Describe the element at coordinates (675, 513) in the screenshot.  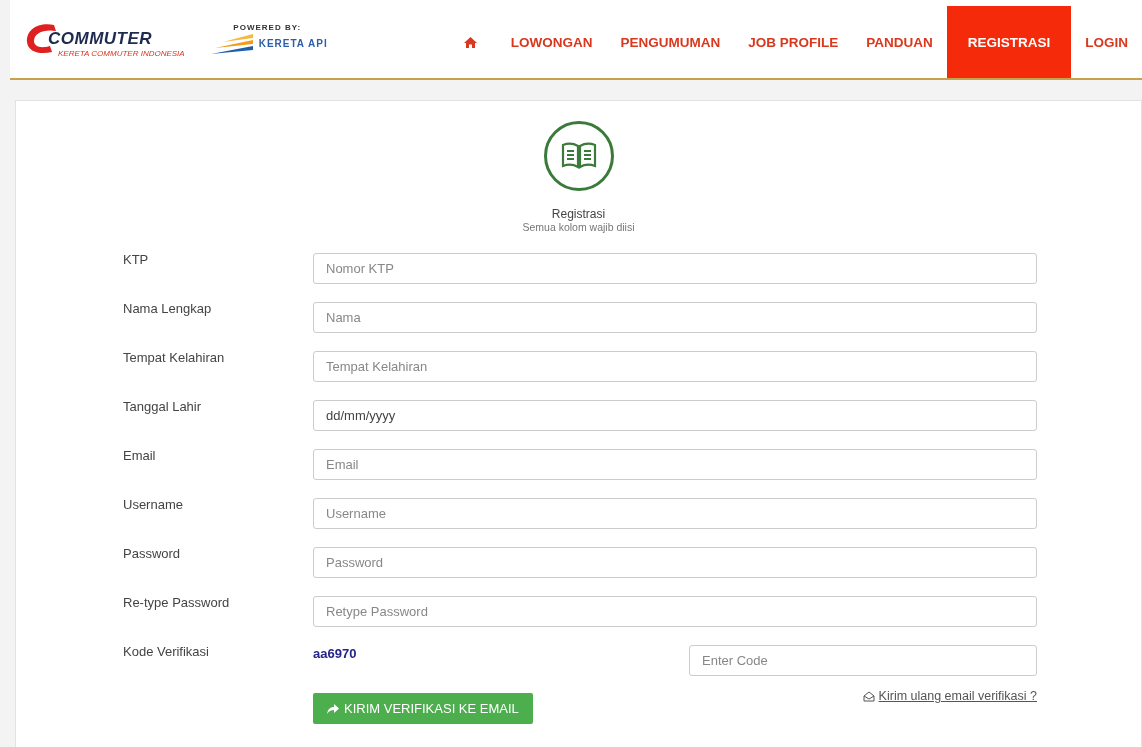
I see `input-field: Username` at that location.